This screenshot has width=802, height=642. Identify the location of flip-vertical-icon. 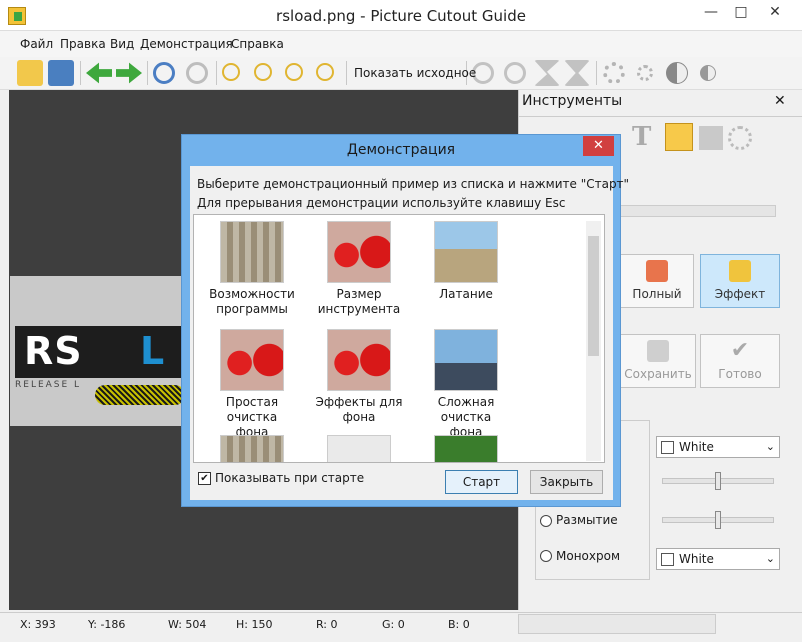
(547, 73).